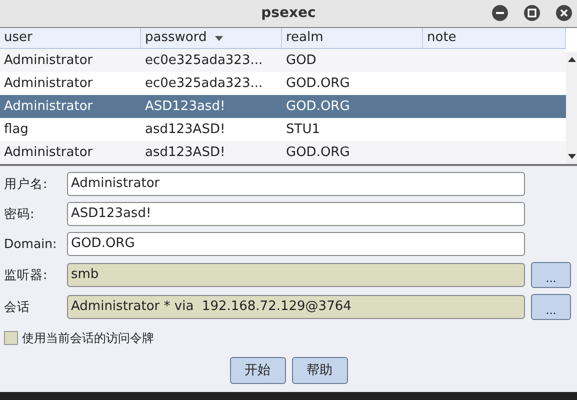 Image resolution: width=577 pixels, height=400 pixels. I want to click on input-field: smb, so click(296, 275).